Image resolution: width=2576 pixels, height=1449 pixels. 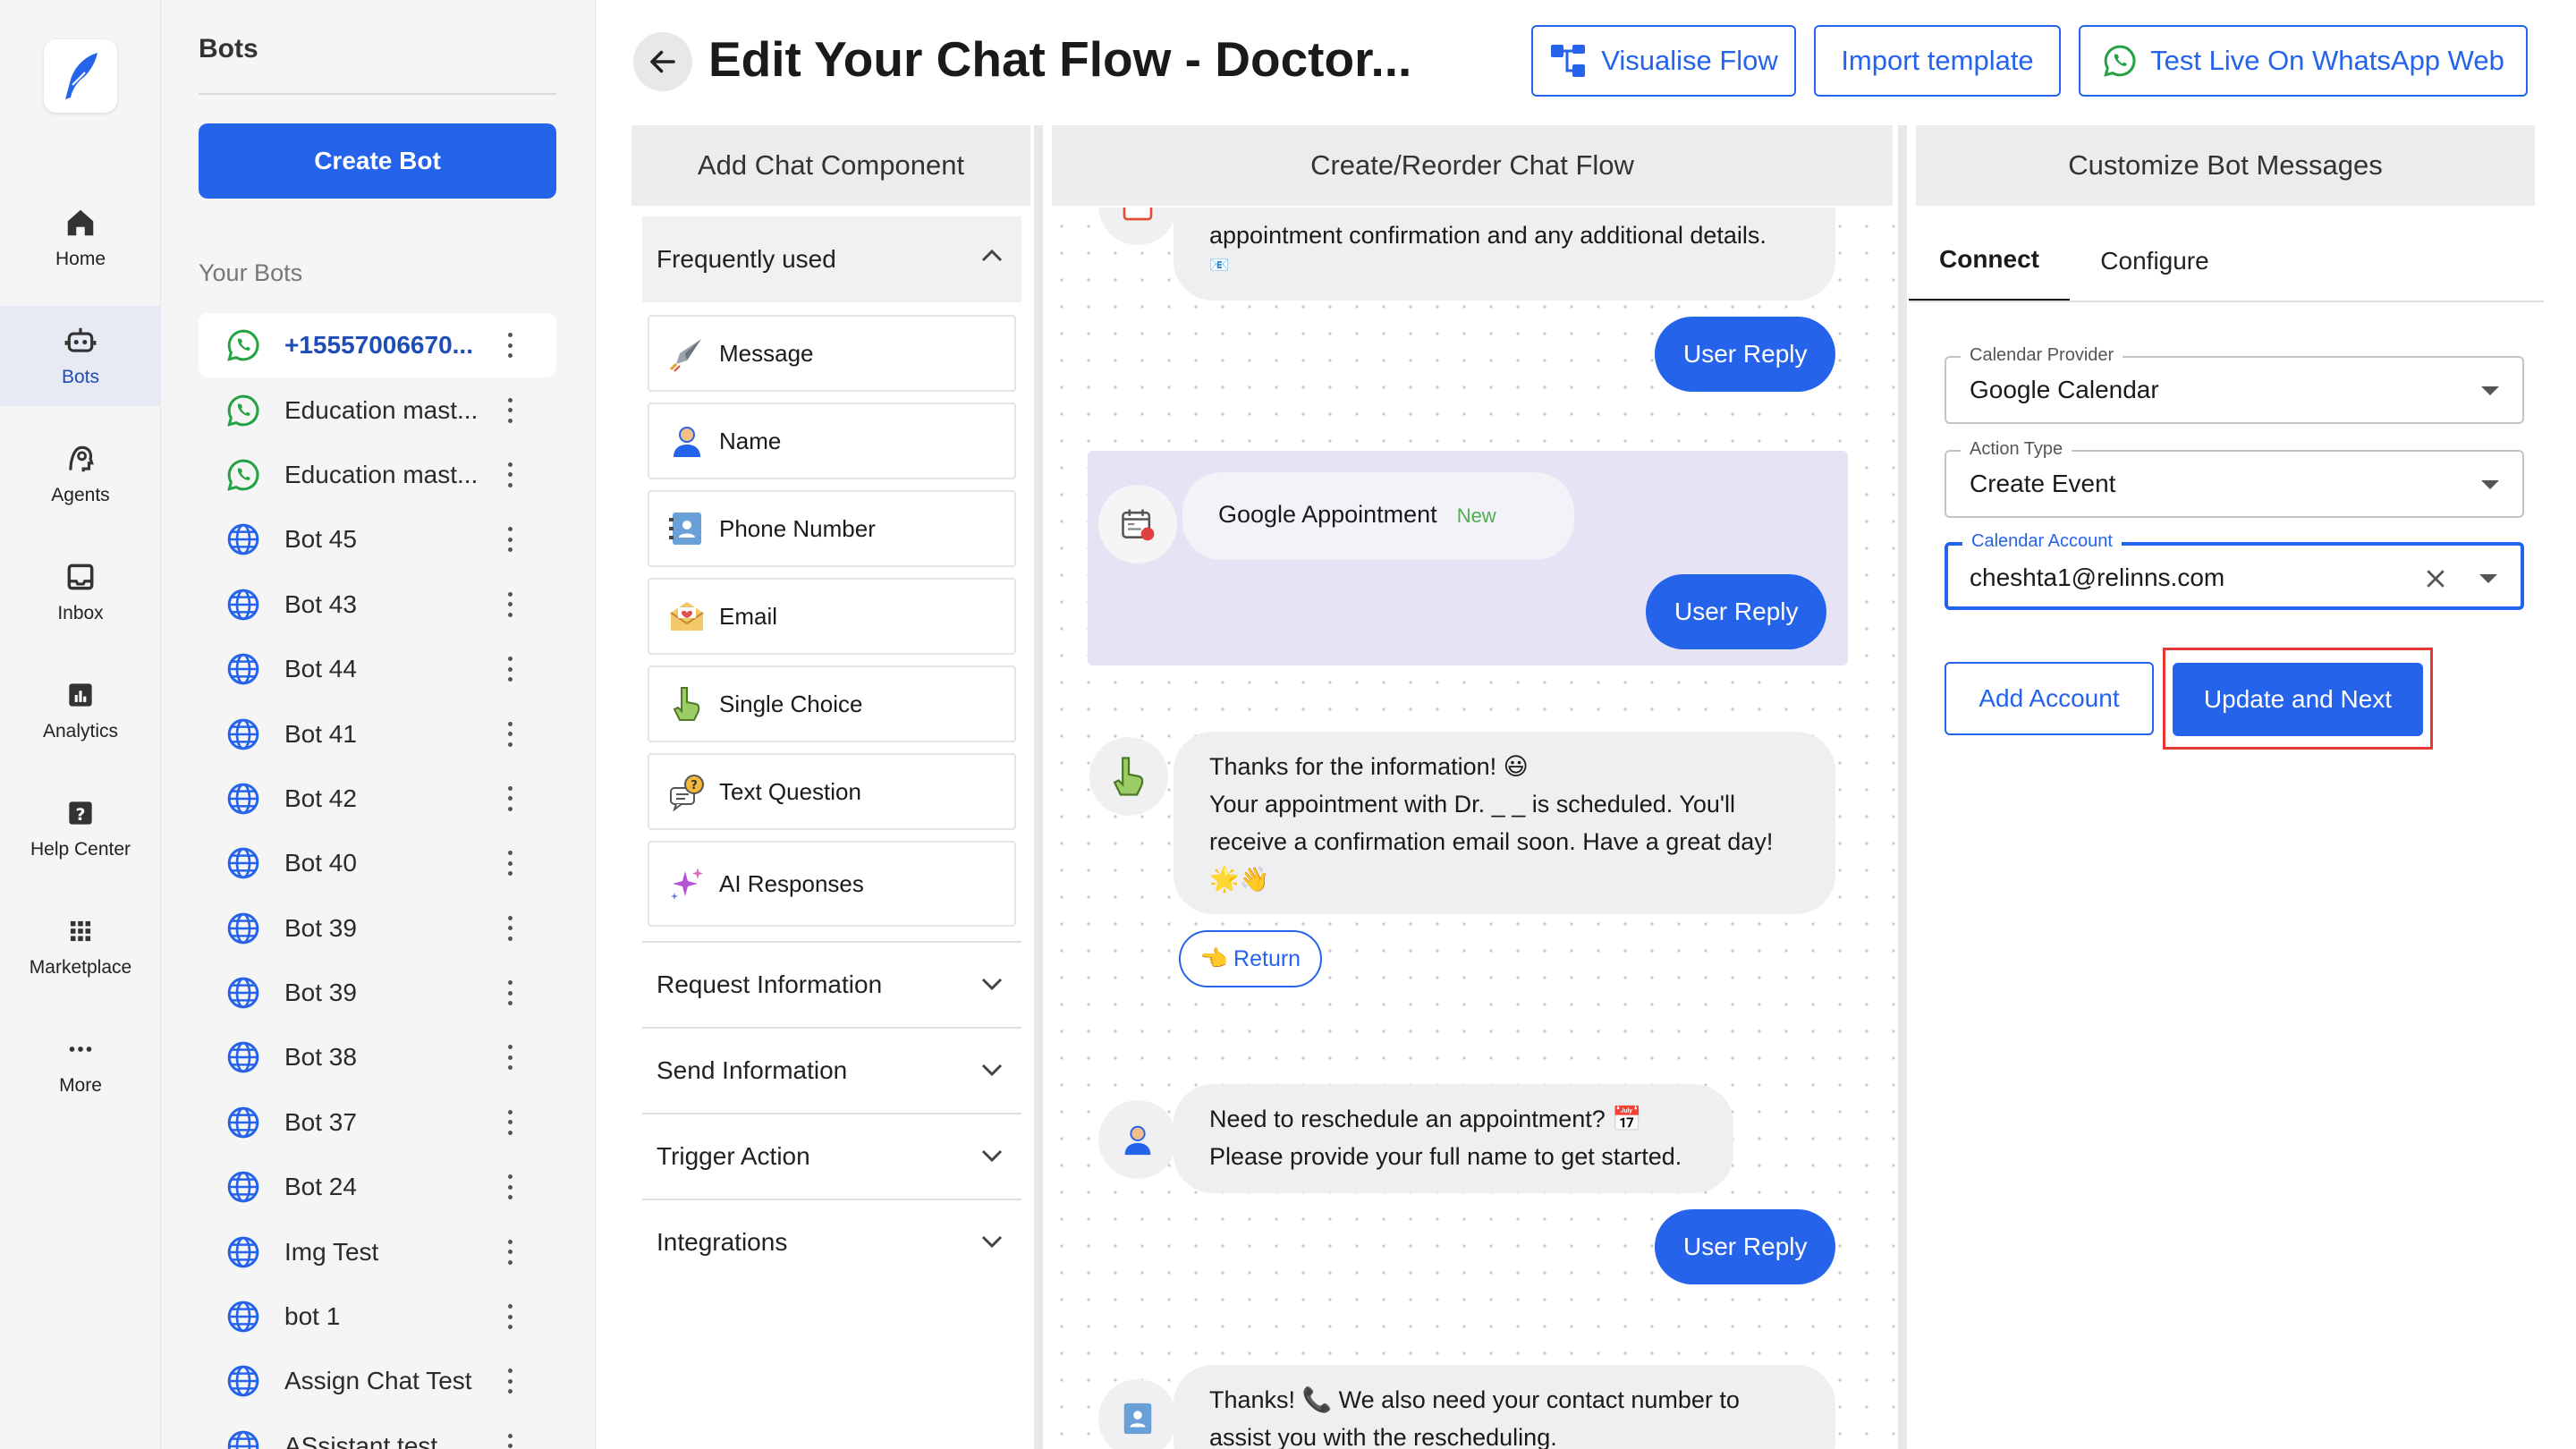 What do you see at coordinates (831, 1070) in the screenshot?
I see `section-send-information: Send Information` at bounding box center [831, 1070].